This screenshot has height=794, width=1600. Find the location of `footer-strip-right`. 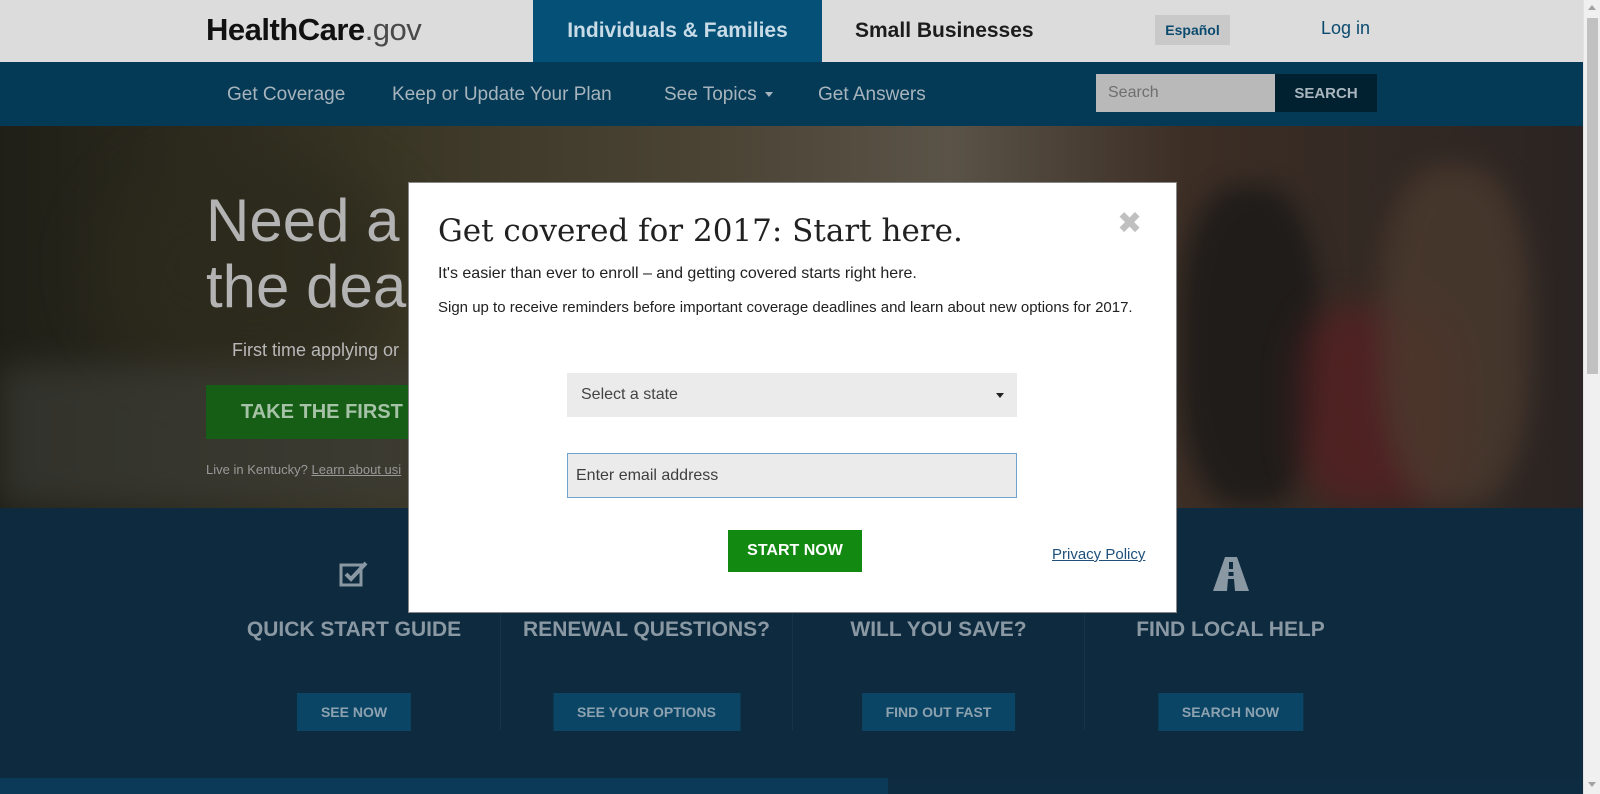

footer-strip-right is located at coordinates (1235, 786).